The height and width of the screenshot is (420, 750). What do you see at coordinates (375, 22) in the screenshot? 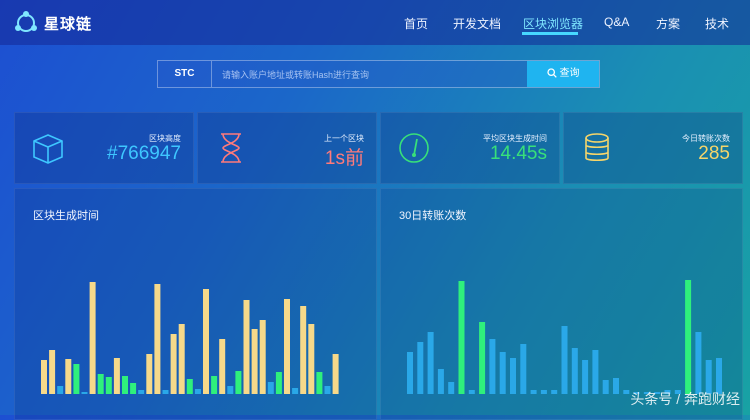
I see `top-navigation-bar: 星球链 首页 开发文档 区块浏览器 Q&A 方案 技术` at bounding box center [375, 22].